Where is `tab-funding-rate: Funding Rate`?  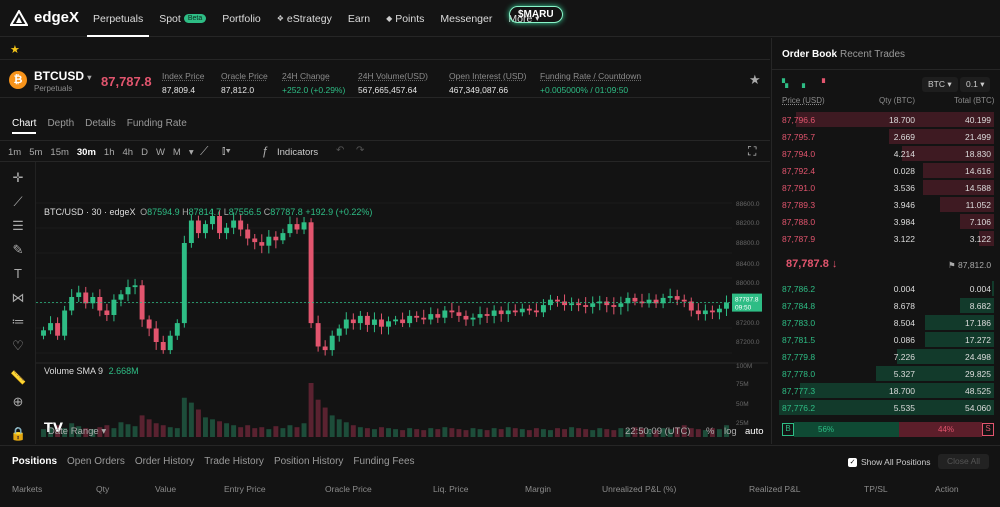 tab-funding-rate: Funding Rate is located at coordinates (157, 126).